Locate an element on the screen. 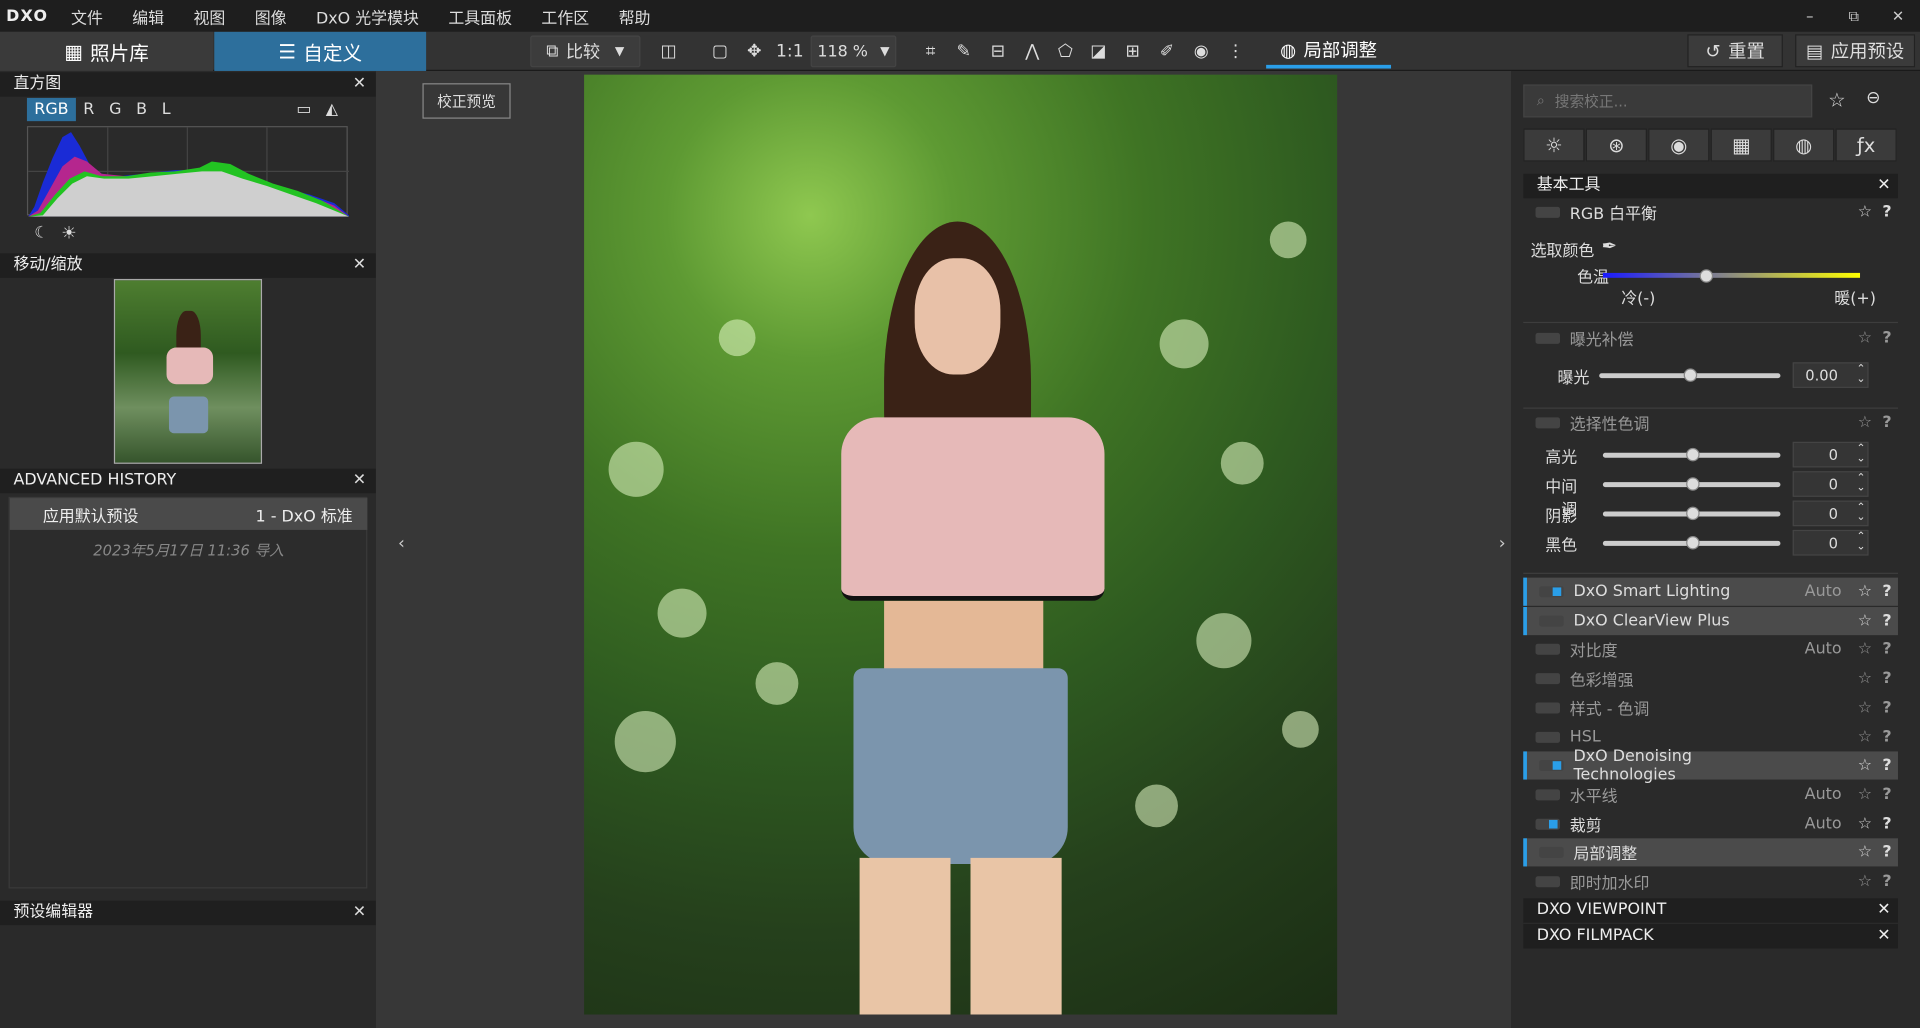 Image resolution: width=1920 pixels, height=1028 pixels. tool-row: DxO Denoising Technologies ☆? is located at coordinates (1710, 765).